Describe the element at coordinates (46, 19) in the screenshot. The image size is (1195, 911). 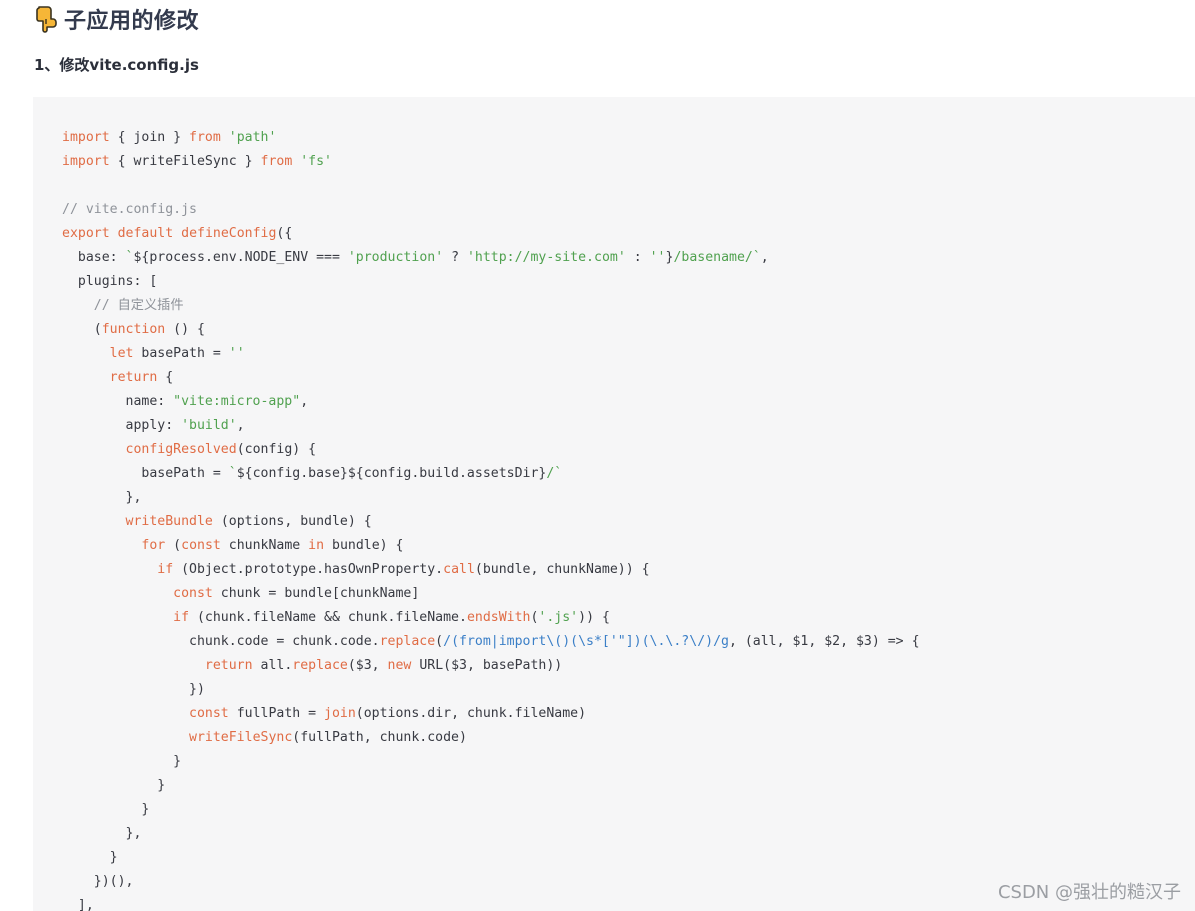
I see `pointing-down-hand-icon` at that location.